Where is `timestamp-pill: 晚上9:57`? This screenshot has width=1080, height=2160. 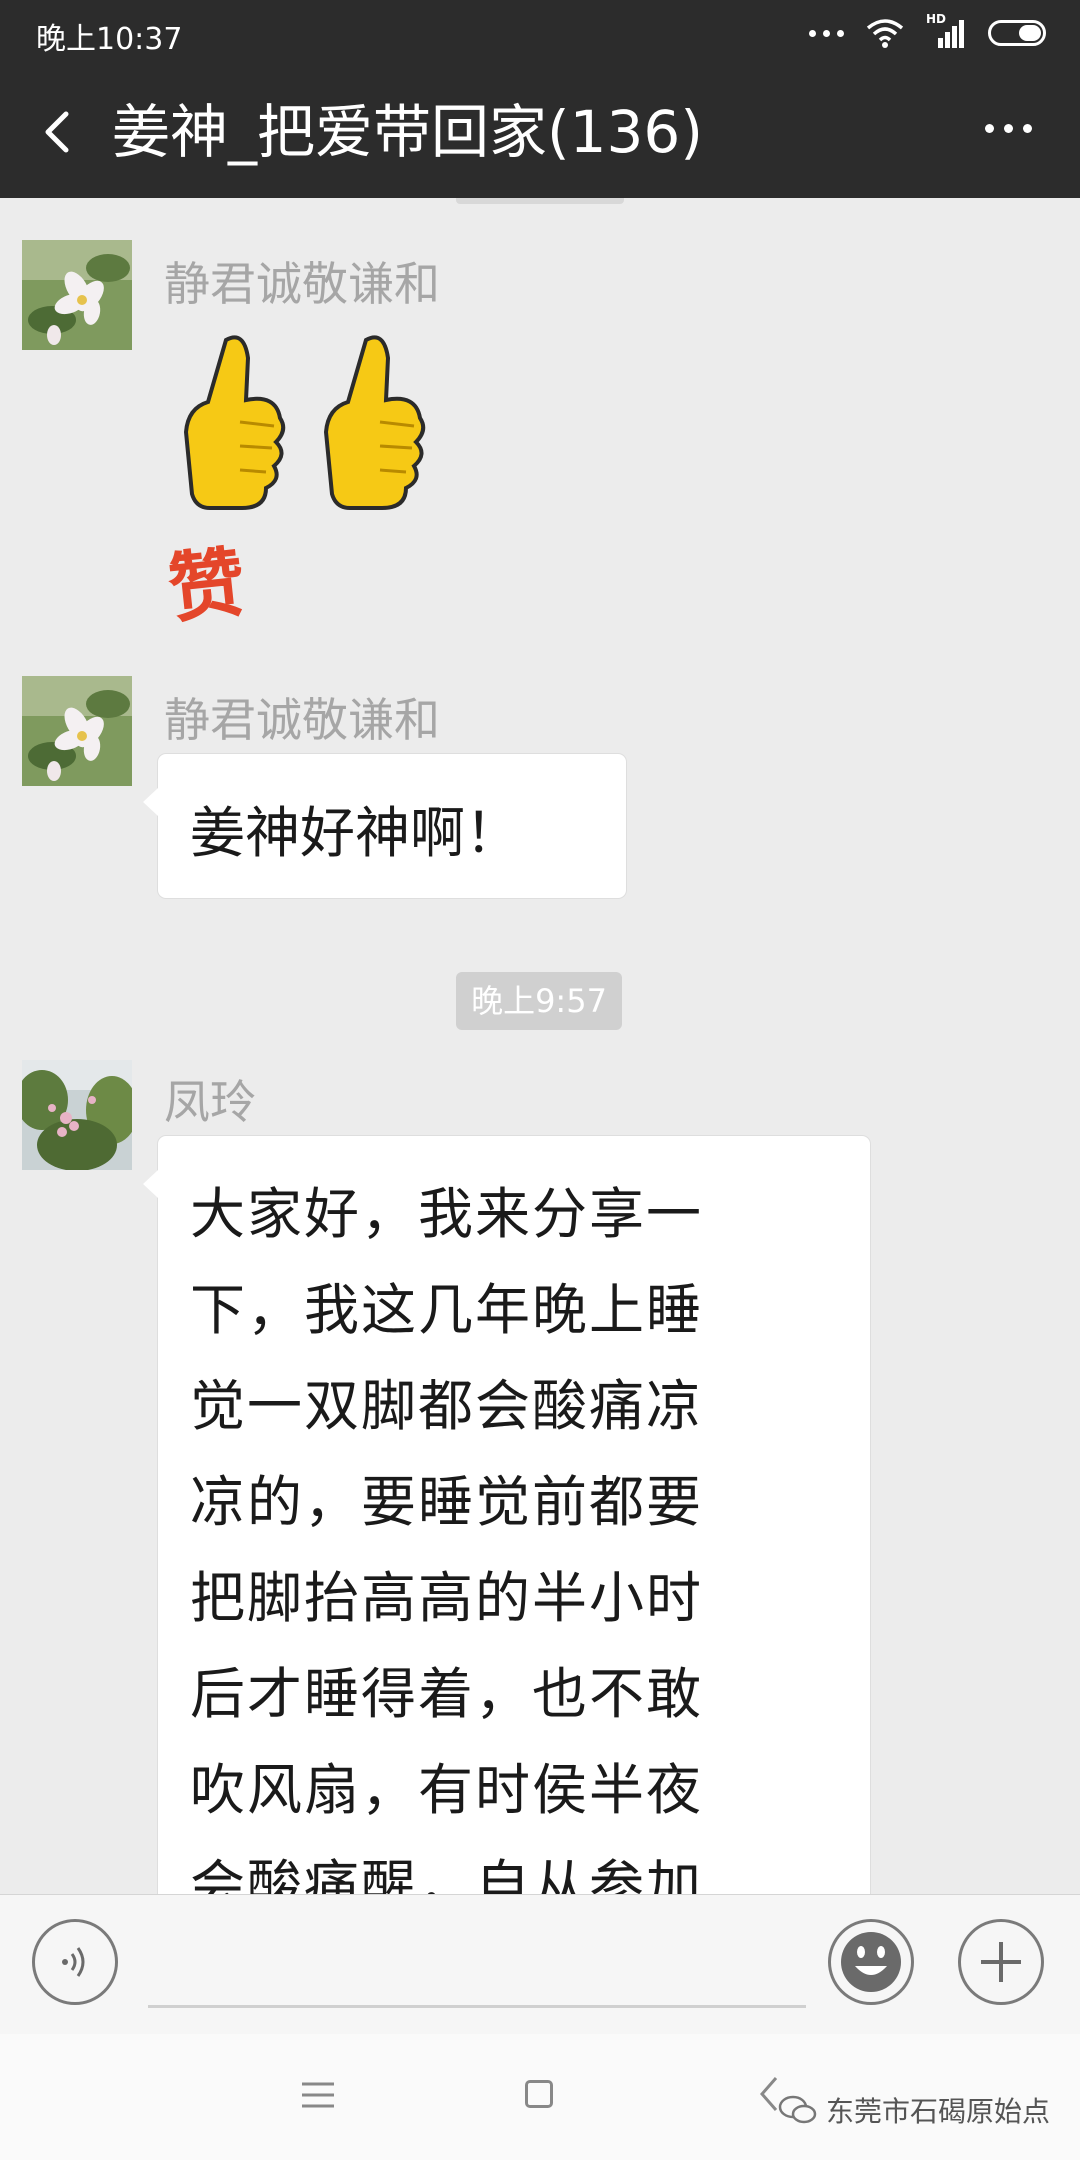 timestamp-pill: 晚上9:57 is located at coordinates (539, 1001).